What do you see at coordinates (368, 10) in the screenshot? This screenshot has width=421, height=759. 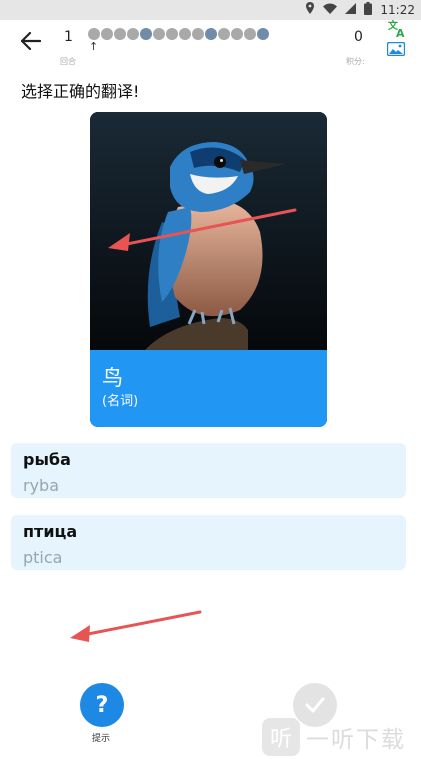 I see `battery-icon` at bounding box center [368, 10].